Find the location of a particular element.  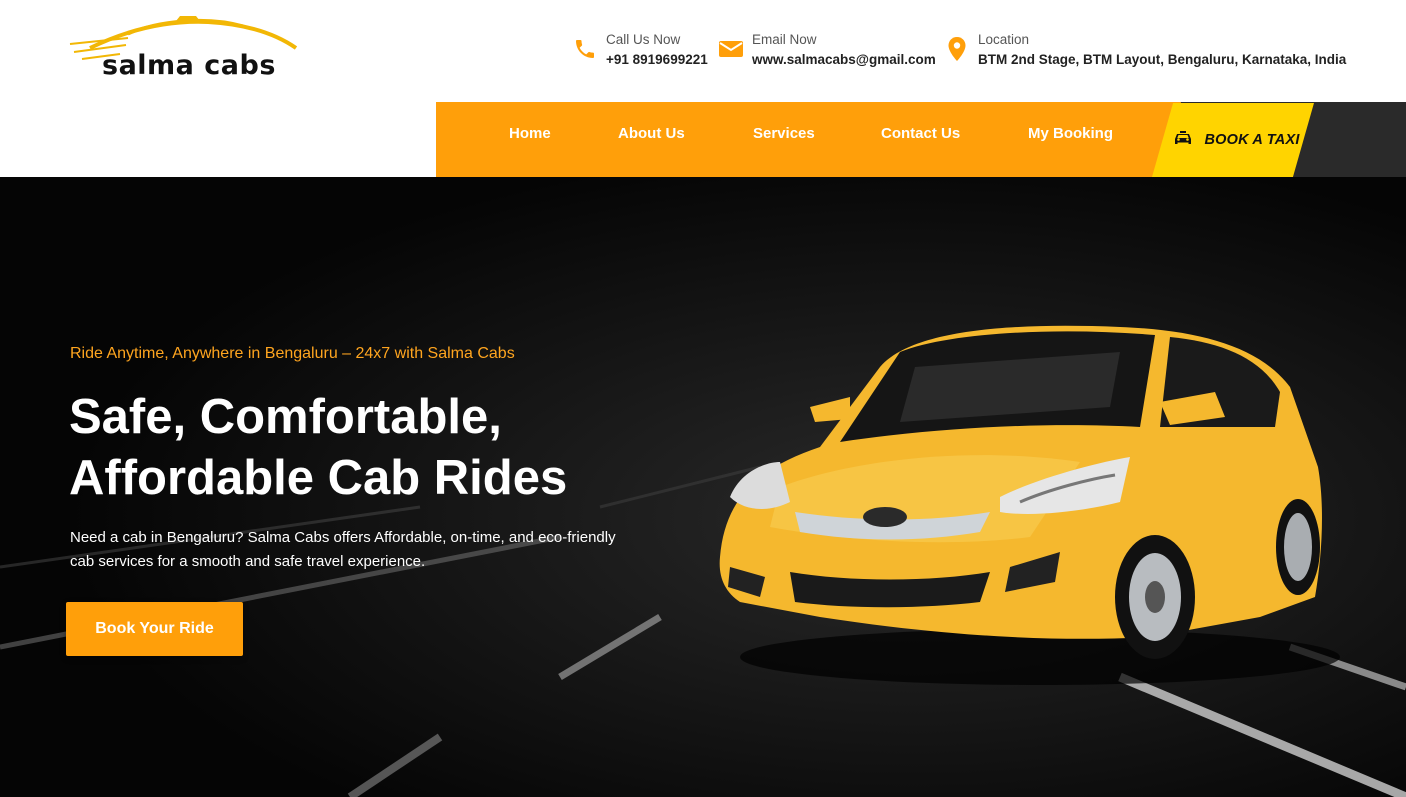

nav-home: Home is located at coordinates (530, 133).